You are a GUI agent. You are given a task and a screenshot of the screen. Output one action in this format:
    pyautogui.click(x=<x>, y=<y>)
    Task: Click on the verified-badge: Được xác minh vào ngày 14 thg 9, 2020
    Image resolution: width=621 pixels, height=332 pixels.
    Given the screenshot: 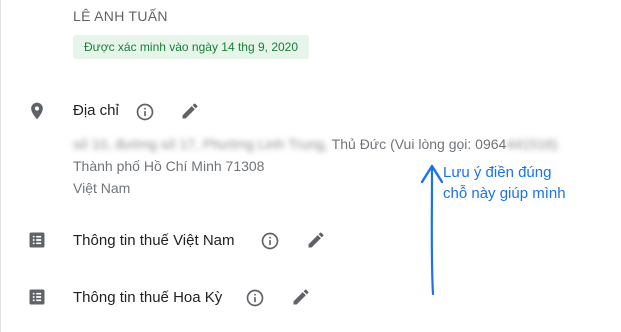 What is the action you would take?
    pyautogui.click(x=191, y=47)
    